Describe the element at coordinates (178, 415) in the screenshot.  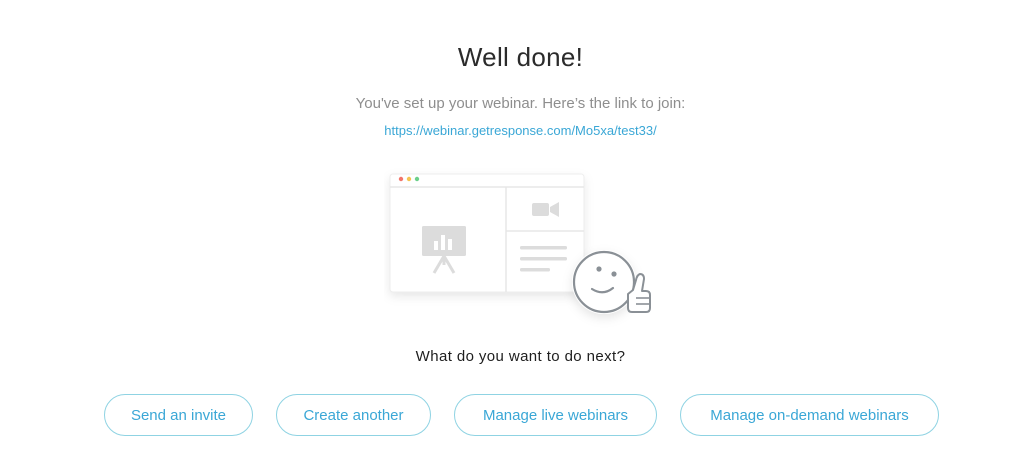
I see `send-invite-button: Send an invite` at that location.